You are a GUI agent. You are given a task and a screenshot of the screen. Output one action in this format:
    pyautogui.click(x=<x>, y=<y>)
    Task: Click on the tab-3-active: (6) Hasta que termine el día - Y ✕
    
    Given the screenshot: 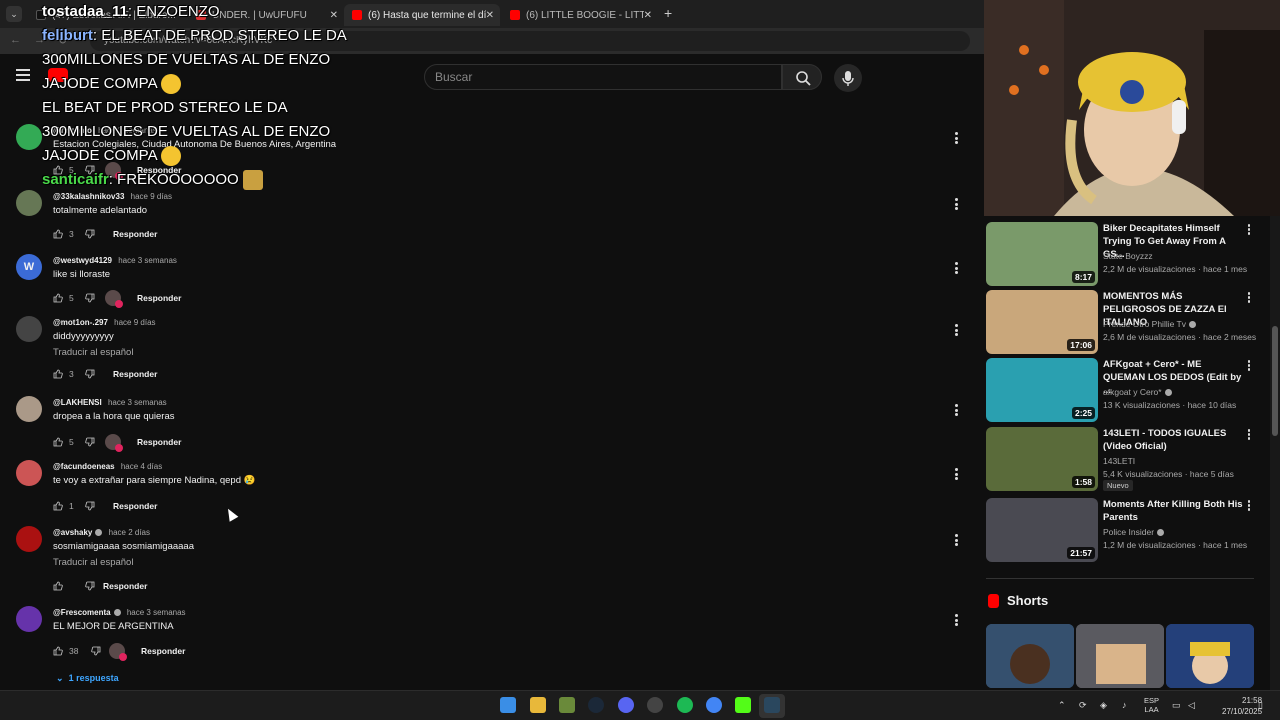 What is the action you would take?
    pyautogui.click(x=422, y=15)
    